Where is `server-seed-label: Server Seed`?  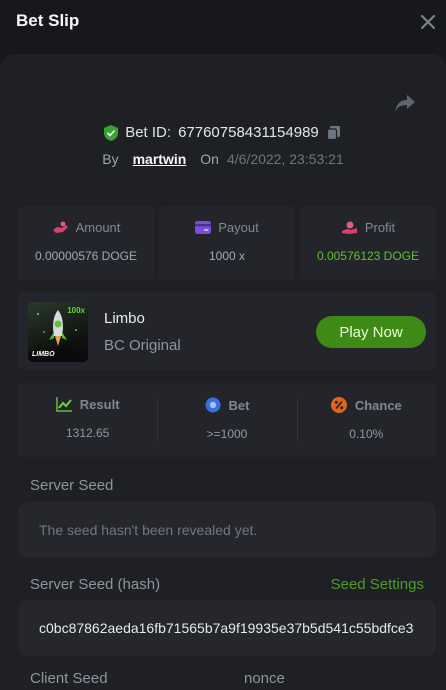
server-seed-label: Server Seed is located at coordinates (72, 485).